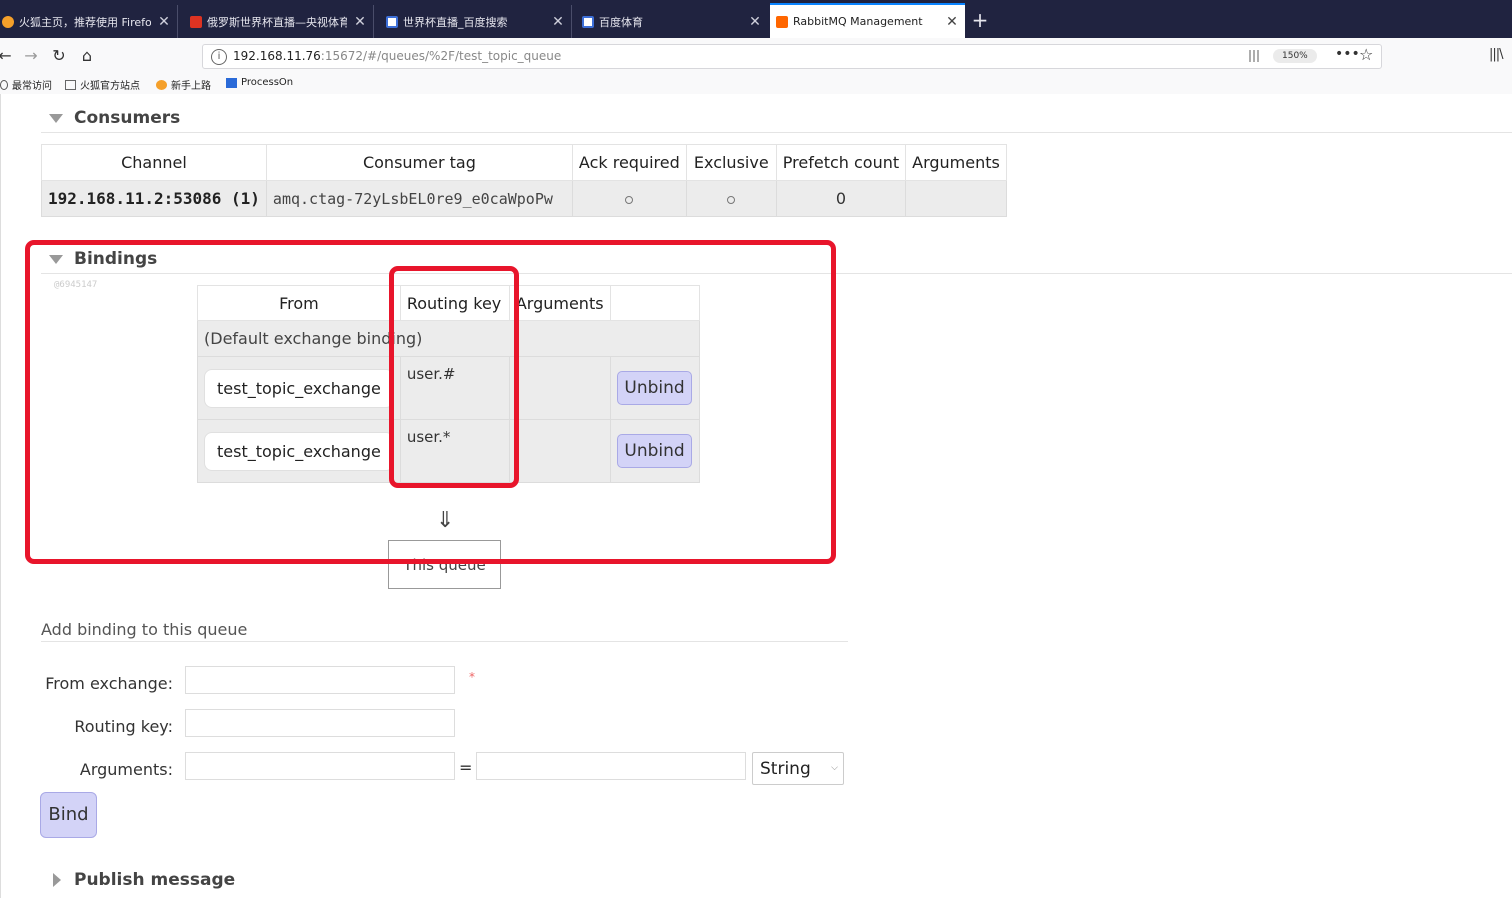 The image size is (1512, 898). What do you see at coordinates (980, 20) in the screenshot?
I see `new-tab-plus-icon: +` at bounding box center [980, 20].